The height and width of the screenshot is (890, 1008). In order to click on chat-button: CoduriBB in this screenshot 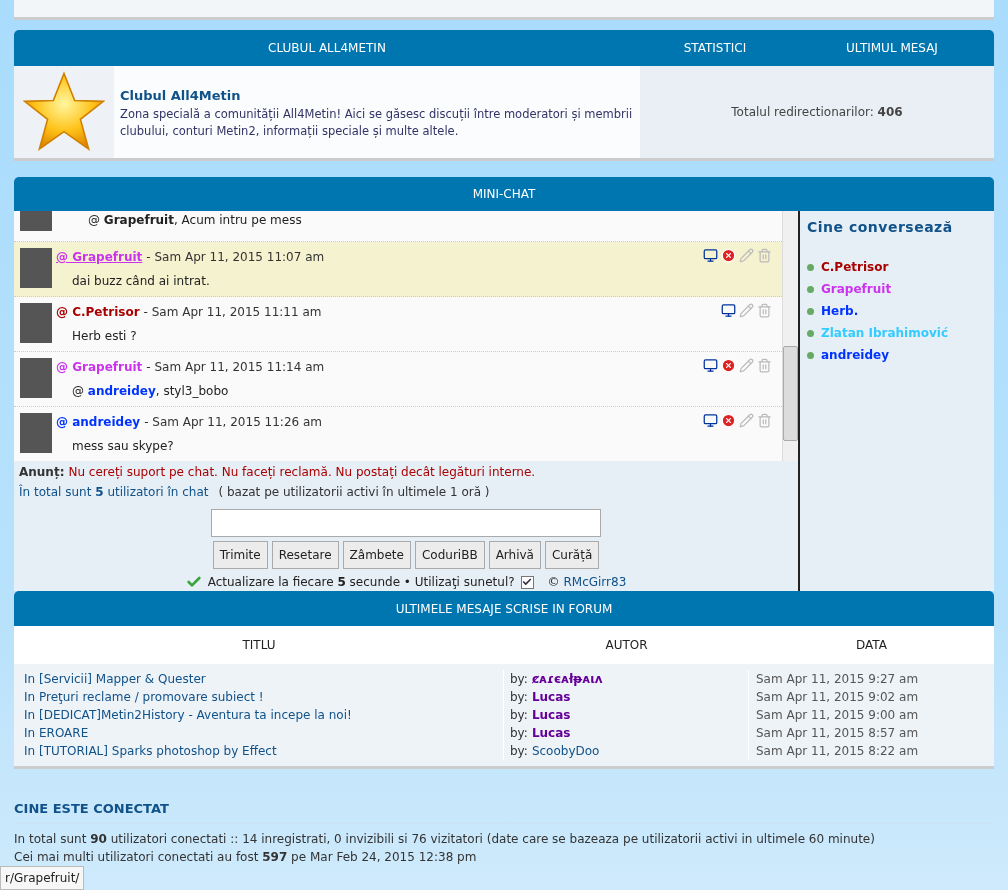, I will do `click(449, 555)`.